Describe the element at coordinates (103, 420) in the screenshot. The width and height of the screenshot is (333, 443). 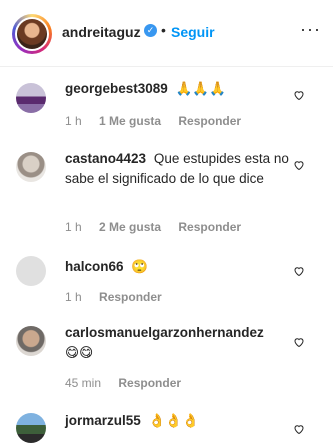
I see `comment-username: jormarzul55` at that location.